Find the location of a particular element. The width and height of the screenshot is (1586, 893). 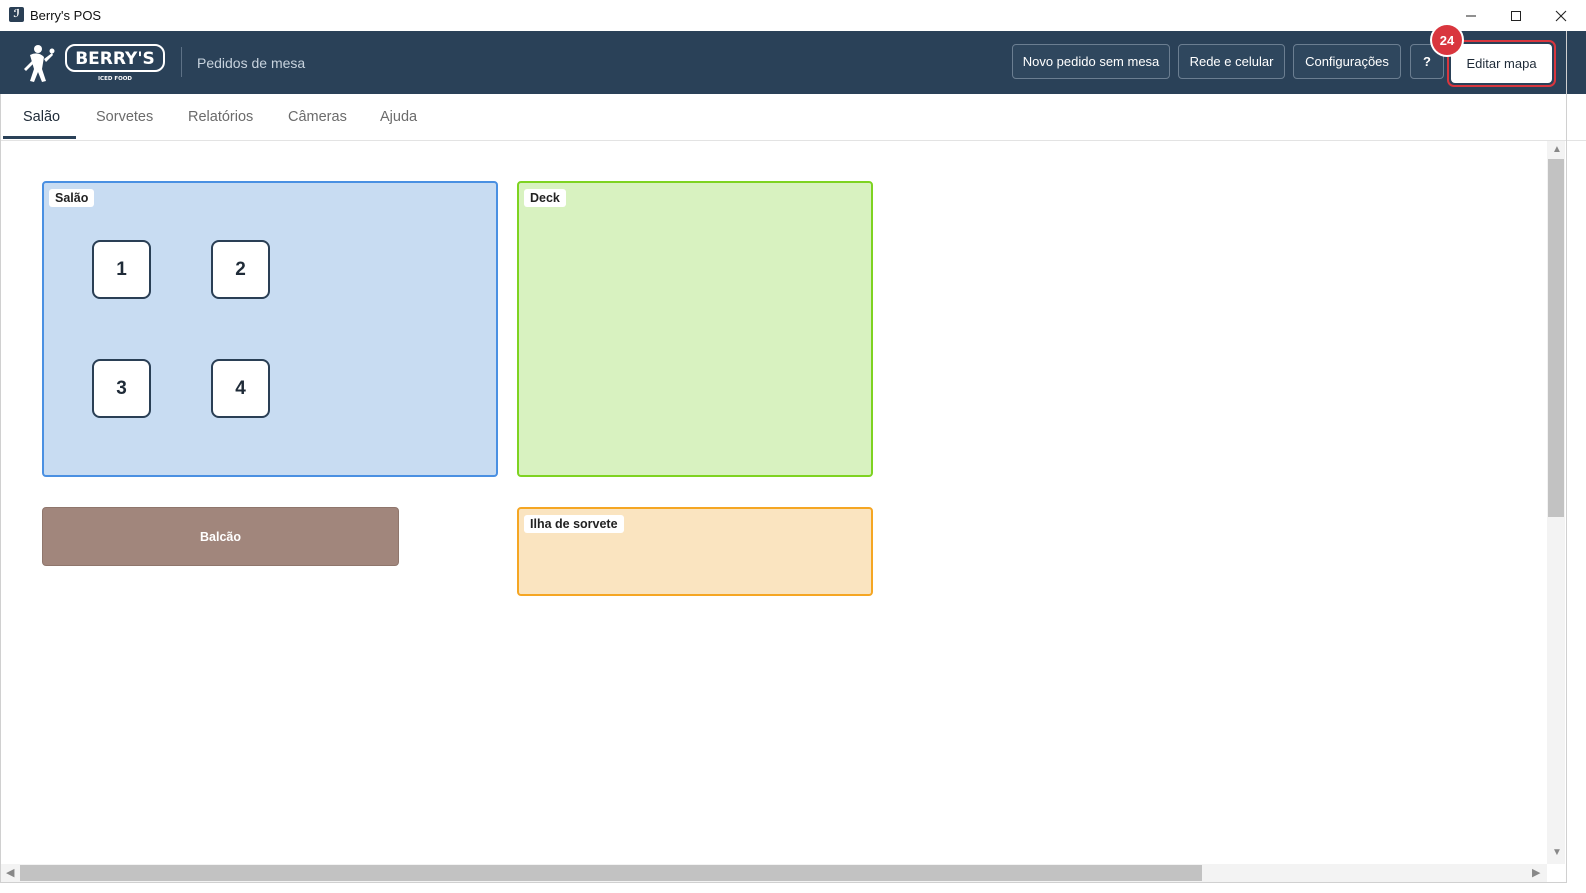

tab-sorvetes: Sorvetes is located at coordinates (124, 117).